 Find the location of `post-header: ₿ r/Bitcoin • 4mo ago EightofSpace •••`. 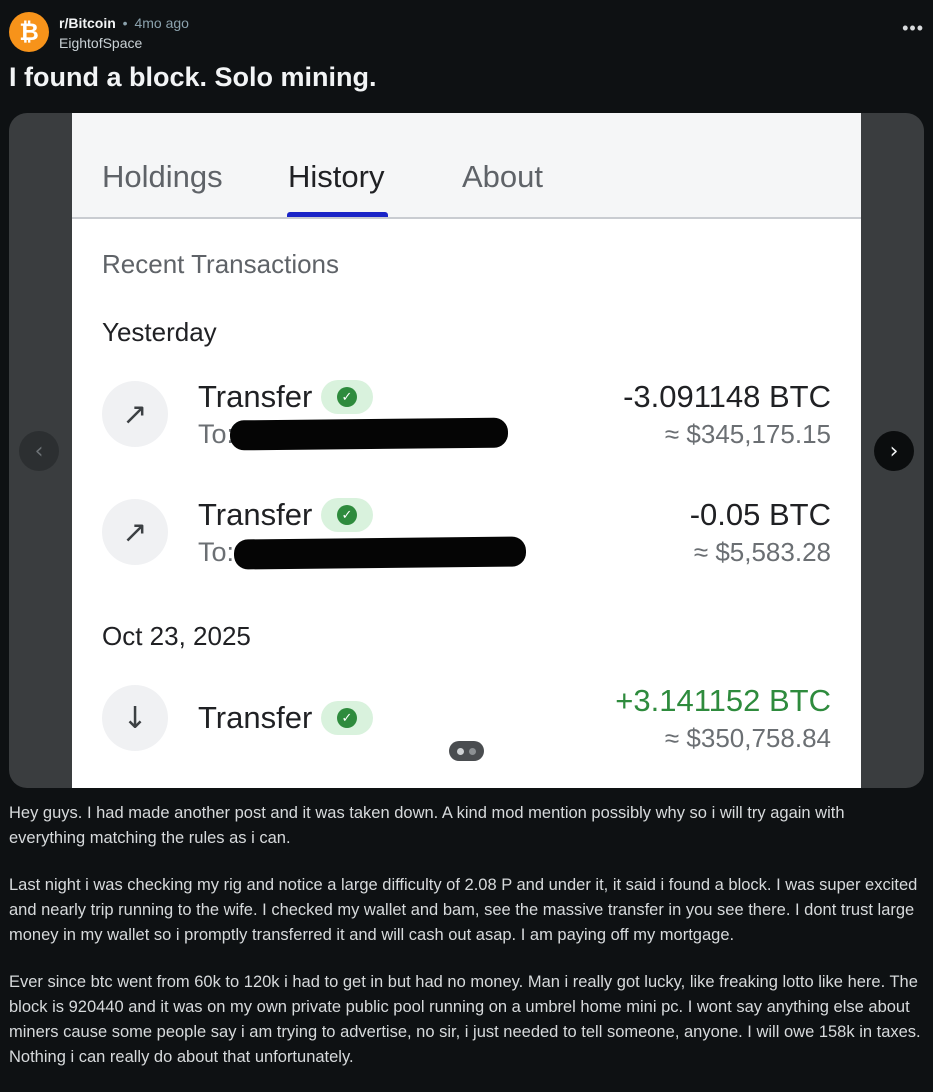

post-header: ₿ r/Bitcoin • 4mo ago EightofSpace ••• is located at coordinates (466, 34).